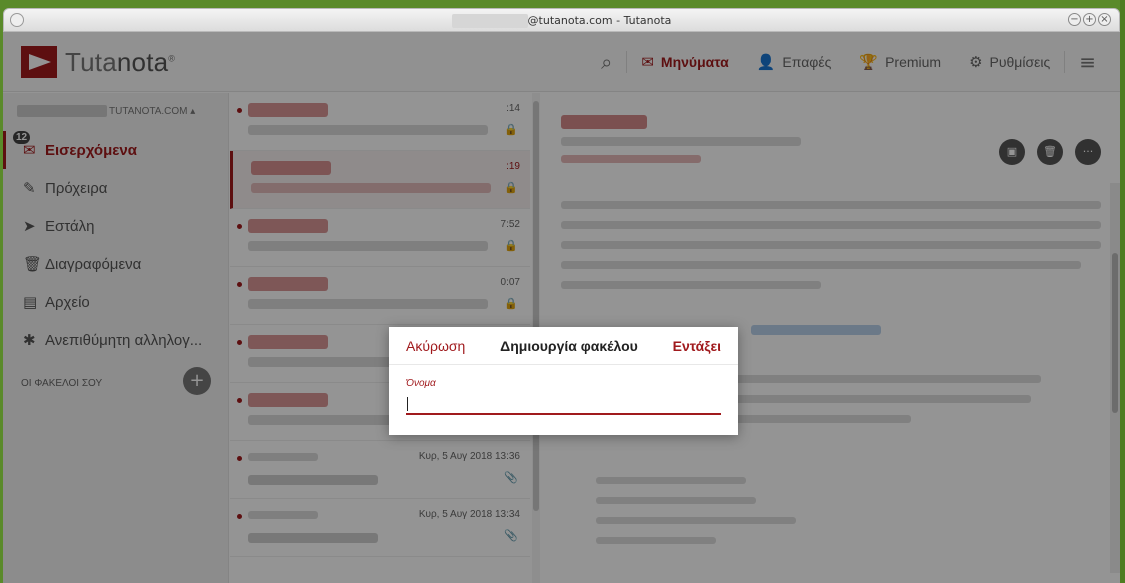 This screenshot has width=1125, height=583. I want to click on create-folder-dialog: Ακύρωση Δημιουργία φακέλου Εντάξει Όνομα, so click(563, 381).